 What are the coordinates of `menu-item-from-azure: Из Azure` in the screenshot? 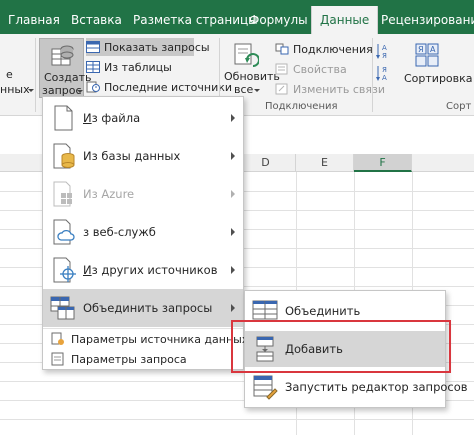 It's located at (143, 194).